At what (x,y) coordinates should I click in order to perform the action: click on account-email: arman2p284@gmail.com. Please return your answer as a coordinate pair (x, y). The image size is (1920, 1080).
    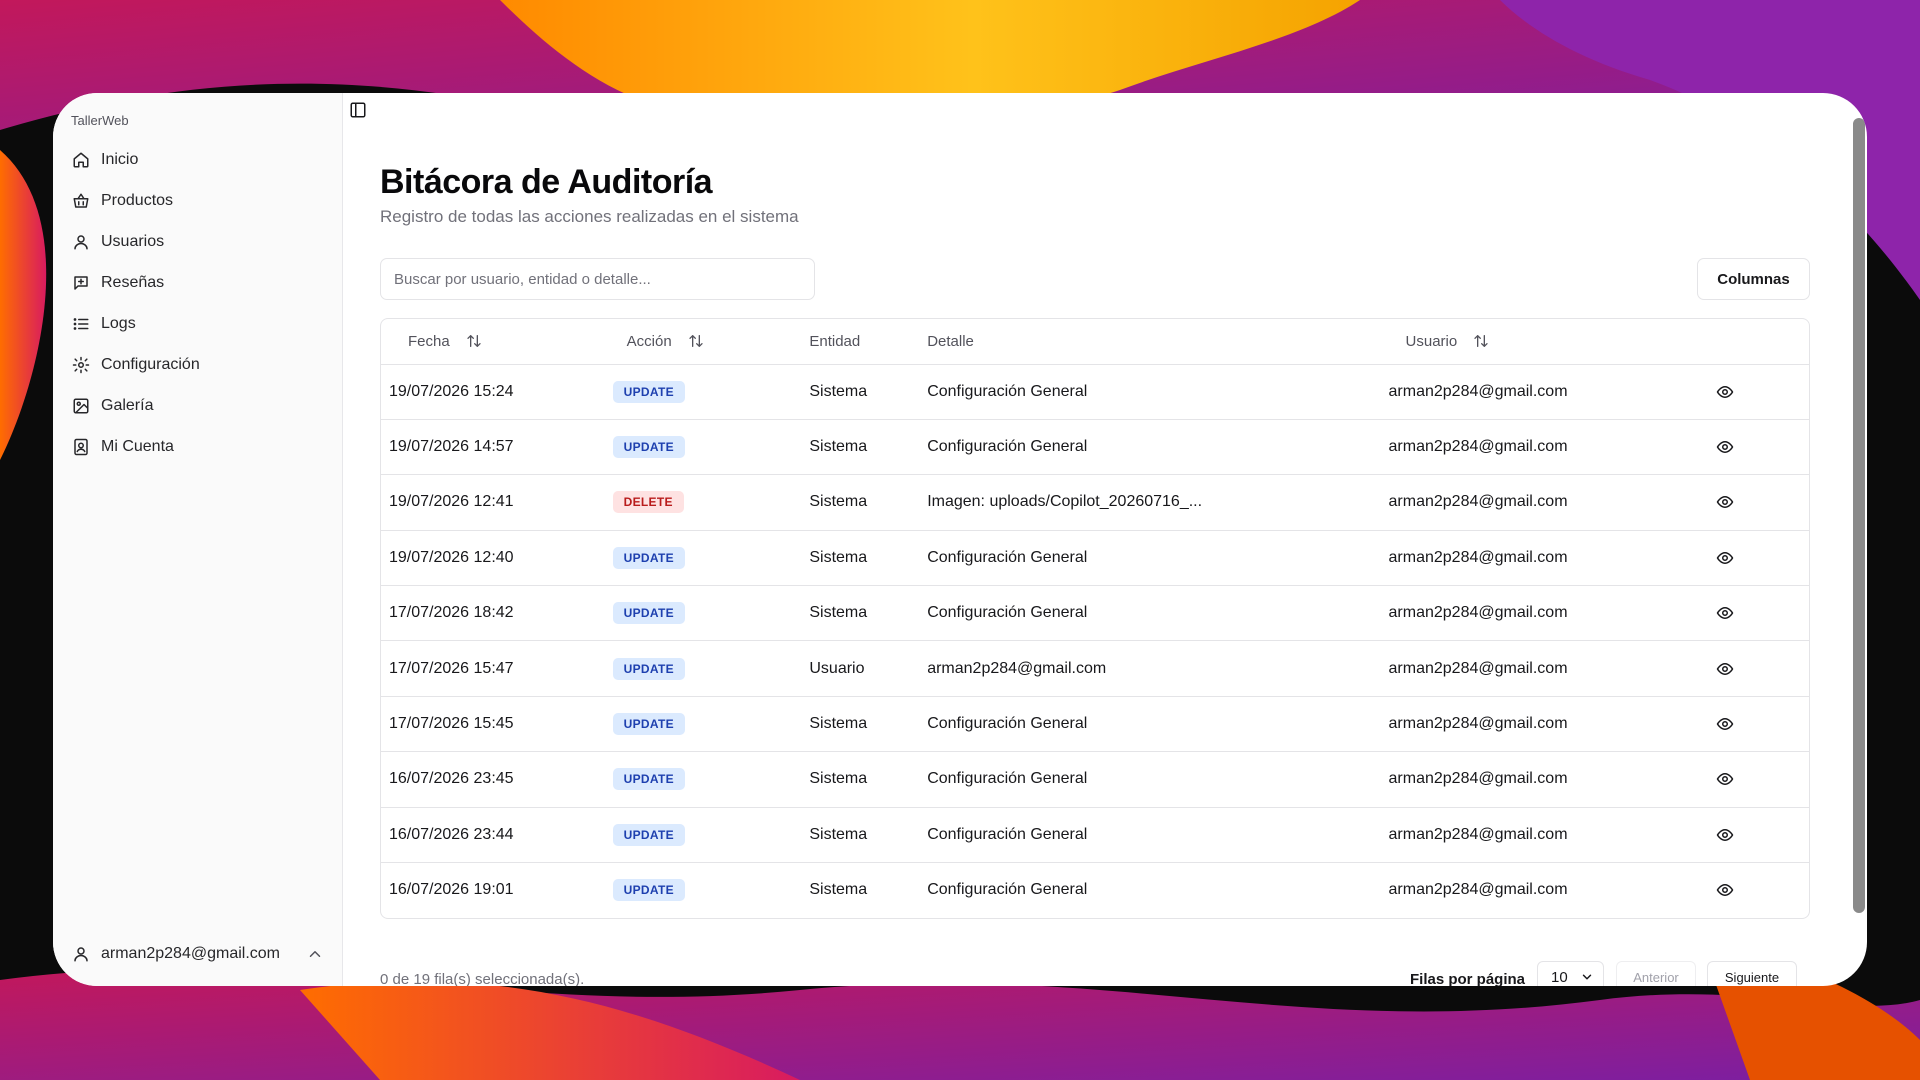
    Looking at the image, I should click on (190, 953).